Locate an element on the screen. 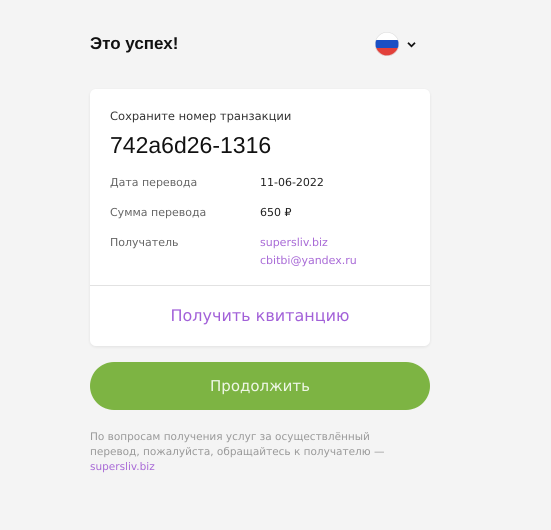  flag-icon is located at coordinates (387, 44).